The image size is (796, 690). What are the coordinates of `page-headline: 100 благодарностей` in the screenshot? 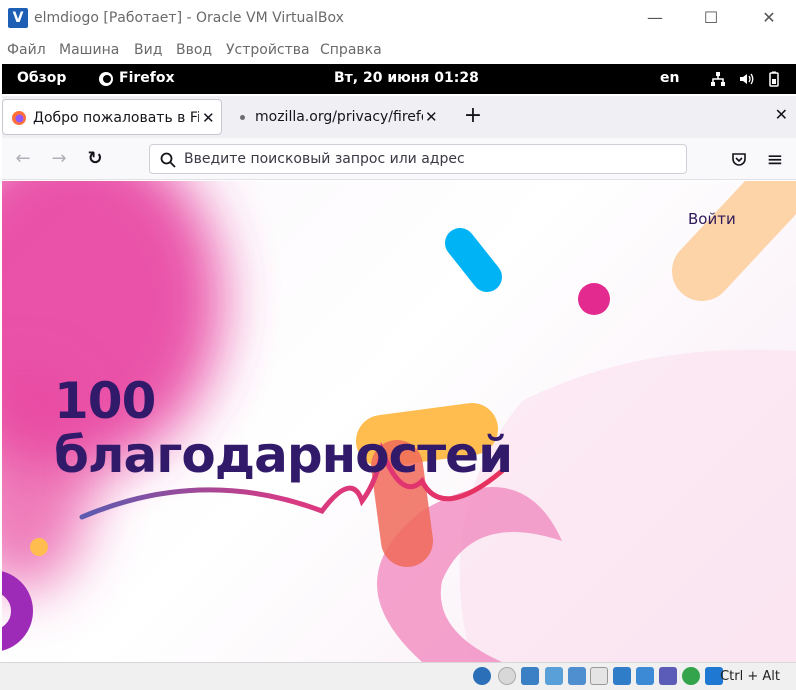 It's located at (283, 428).